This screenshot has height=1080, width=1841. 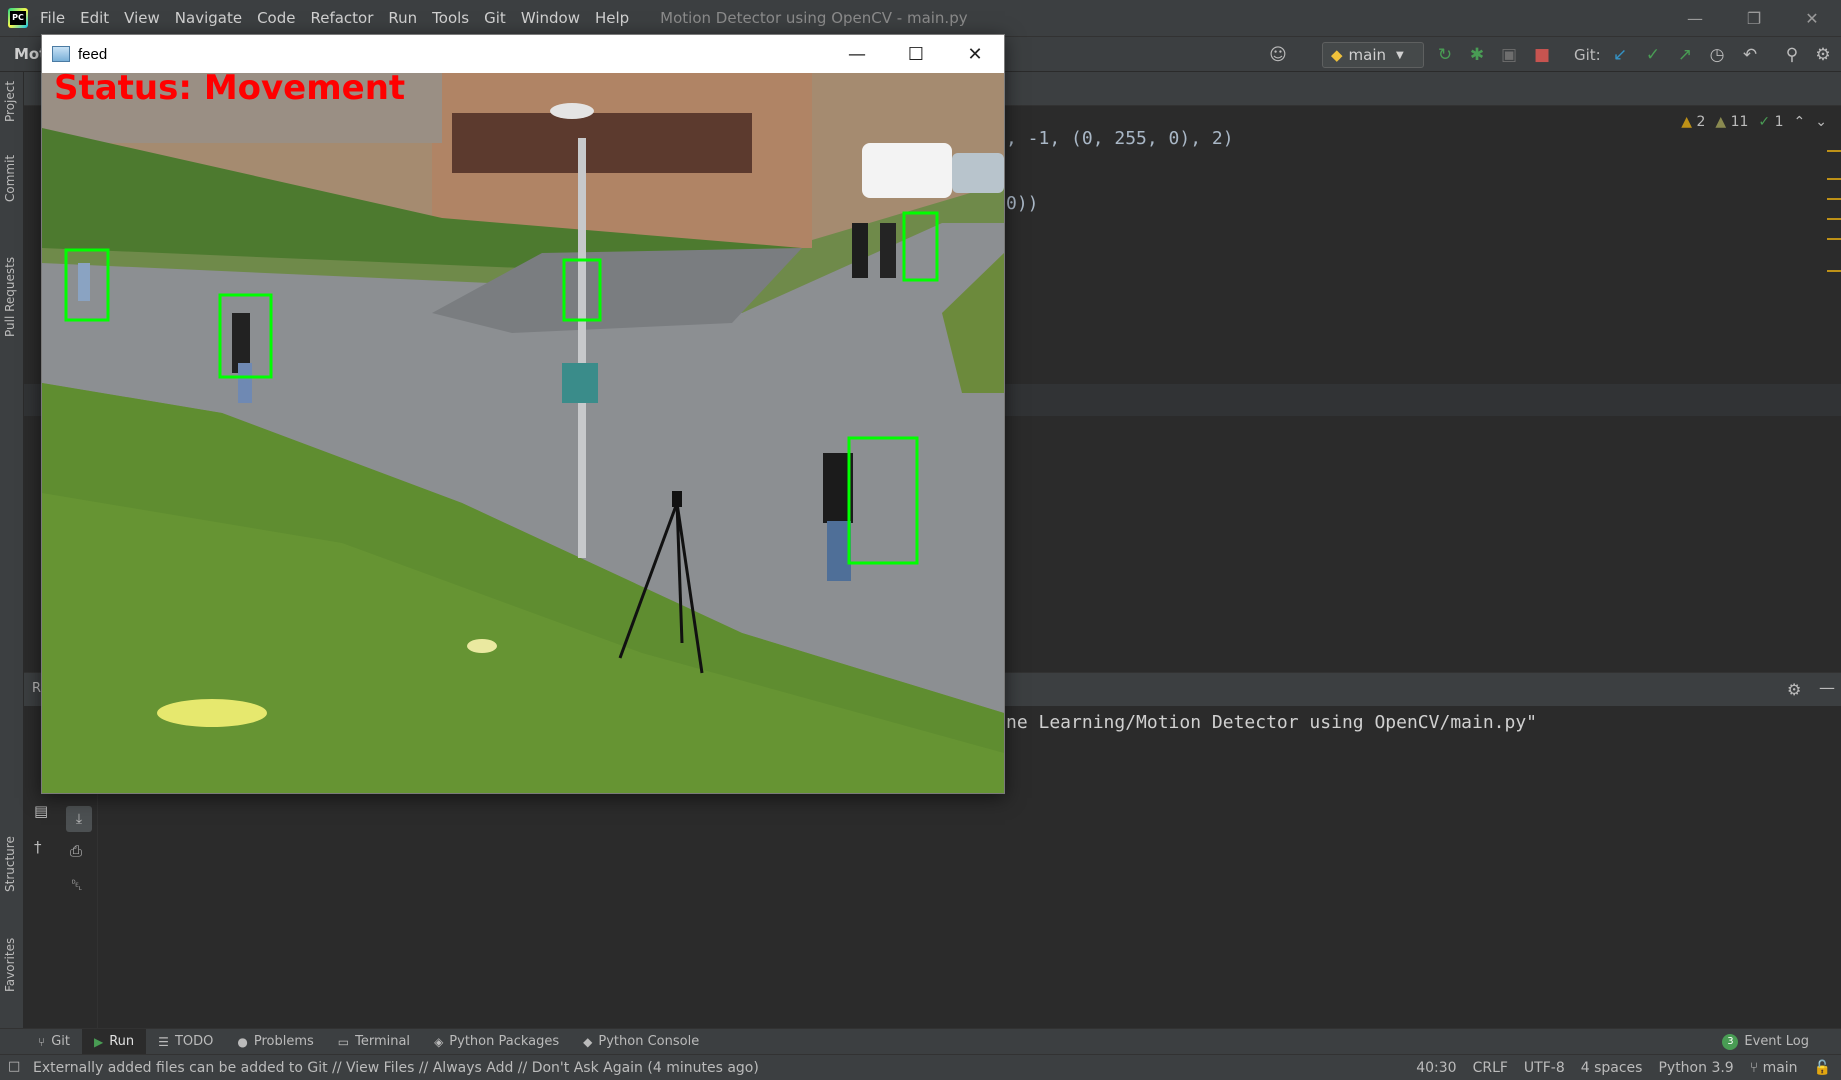 I want to click on indent-setting: 4 spaces, so click(x=1612, y=1068).